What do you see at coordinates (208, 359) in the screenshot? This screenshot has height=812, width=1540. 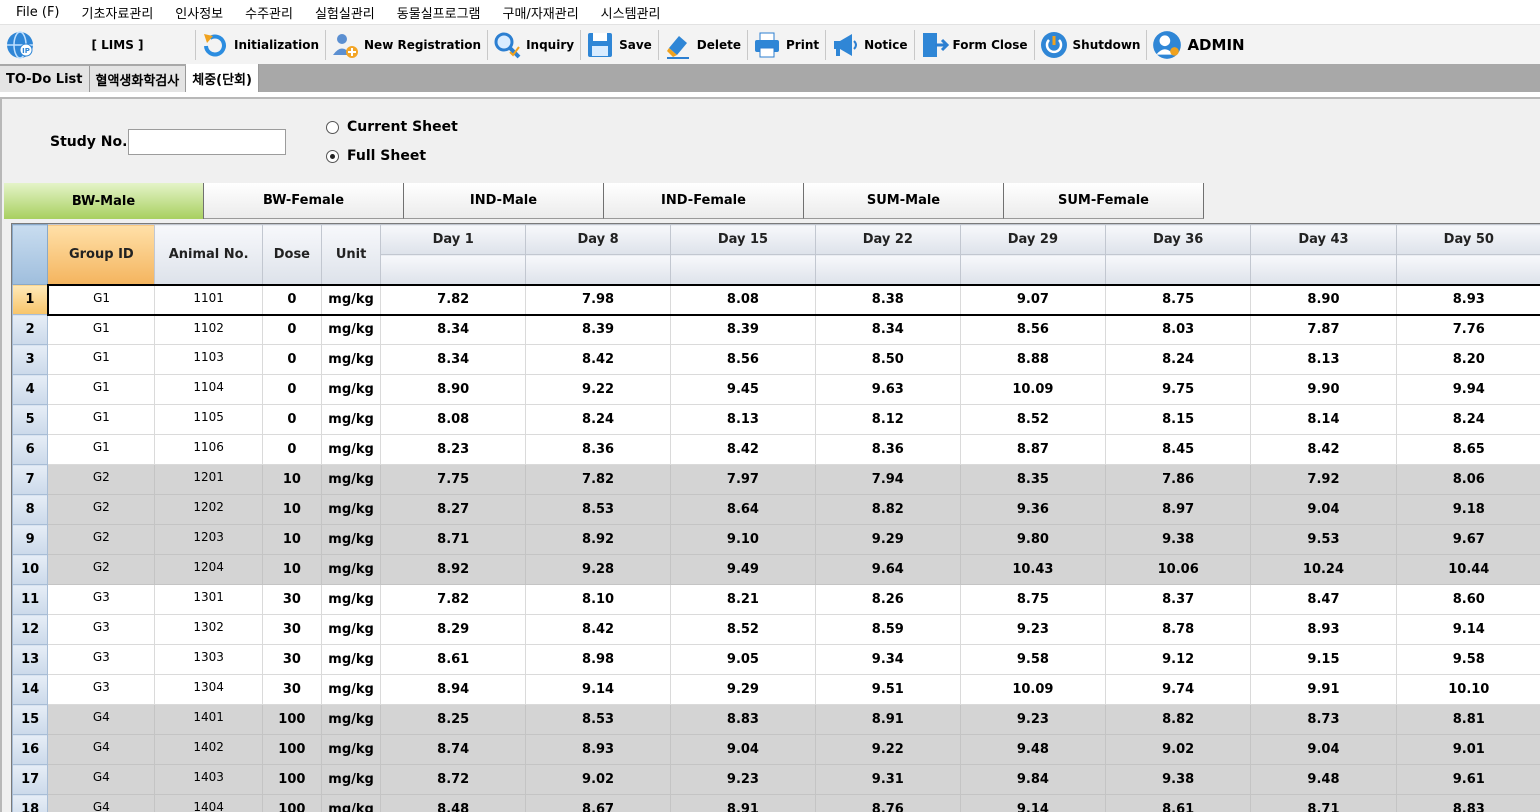 I see `animal-no-cell: 1103` at bounding box center [208, 359].